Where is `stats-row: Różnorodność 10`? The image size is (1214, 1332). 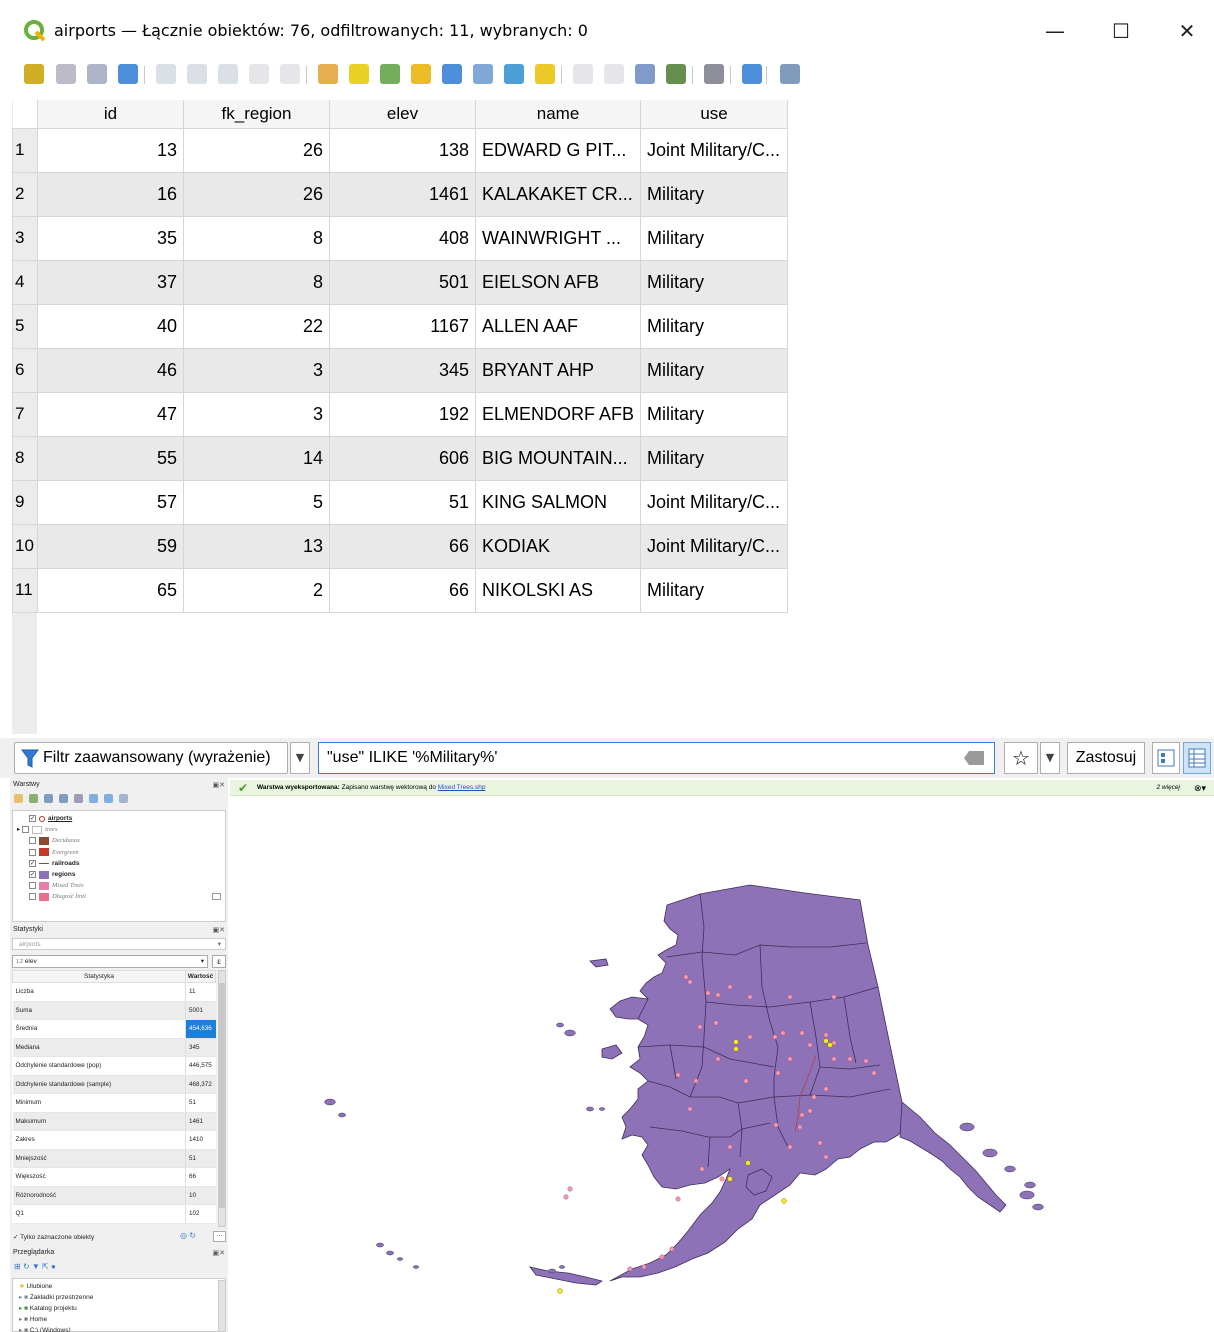 stats-row: Różnorodność 10 is located at coordinates (114, 1195).